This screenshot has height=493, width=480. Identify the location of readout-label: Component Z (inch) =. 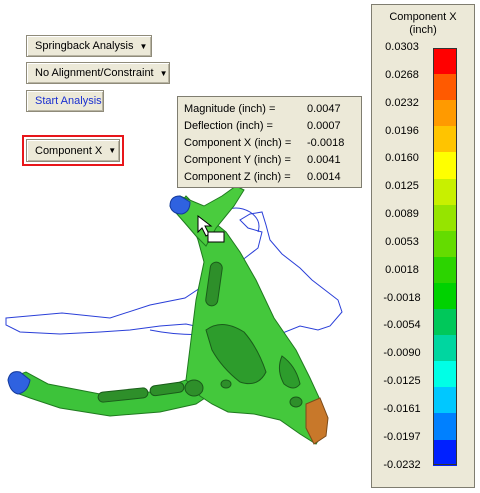
(237, 177).